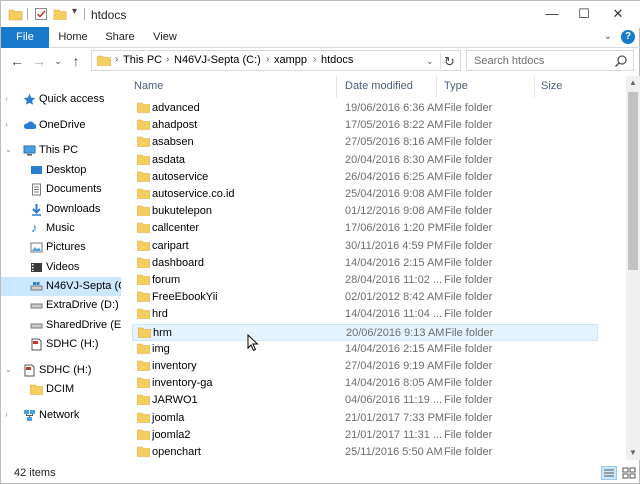 The image size is (640, 484). I want to click on table-row: autoservice 26/04/2016 6:25 AM File folder, so click(365, 177).